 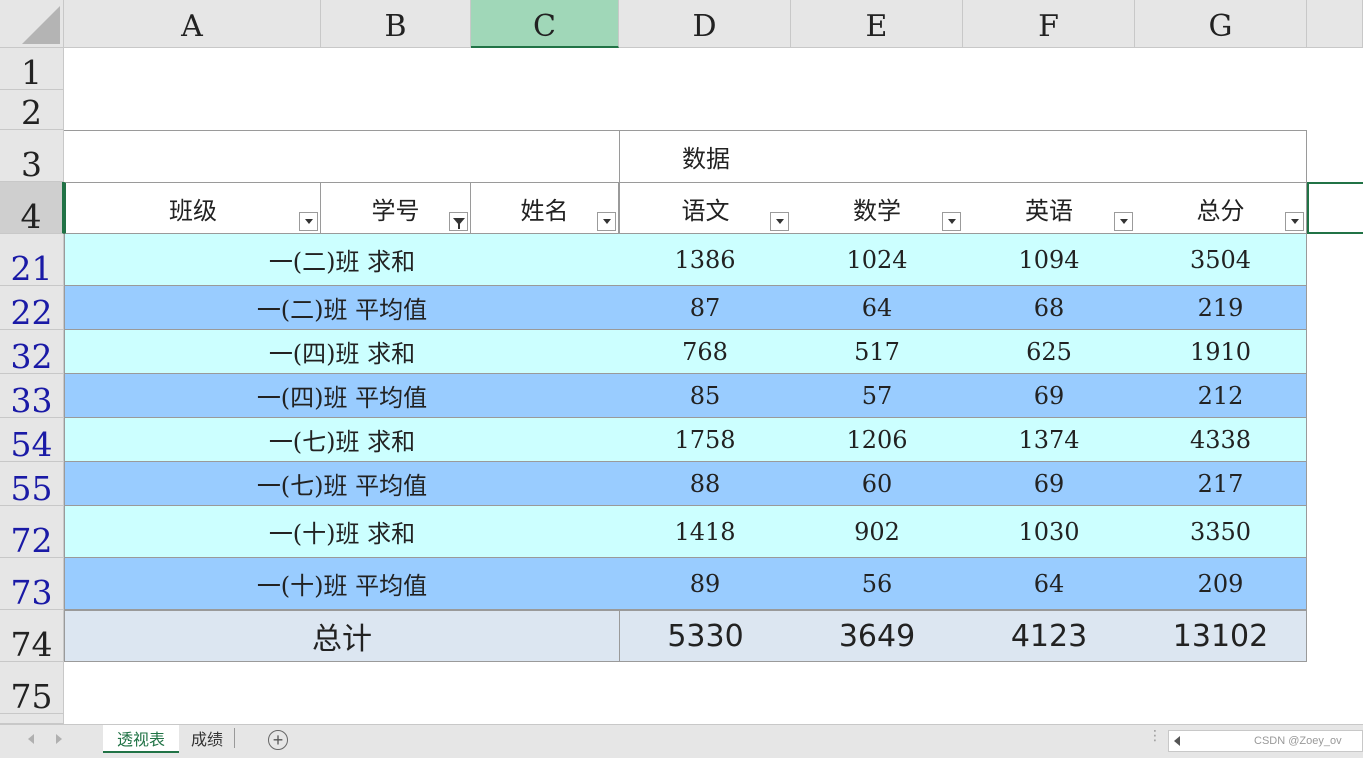 What do you see at coordinates (1049, 260) in the screenshot?
I see `pivot-value-english: 1094` at bounding box center [1049, 260].